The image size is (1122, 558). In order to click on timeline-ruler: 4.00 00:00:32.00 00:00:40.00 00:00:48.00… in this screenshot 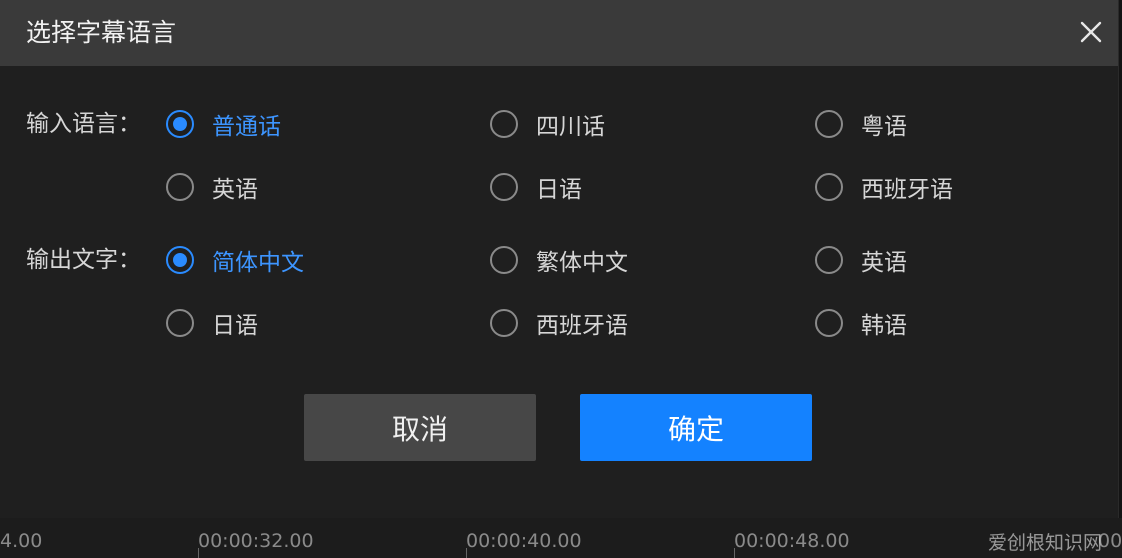, I will do `click(561, 538)`.